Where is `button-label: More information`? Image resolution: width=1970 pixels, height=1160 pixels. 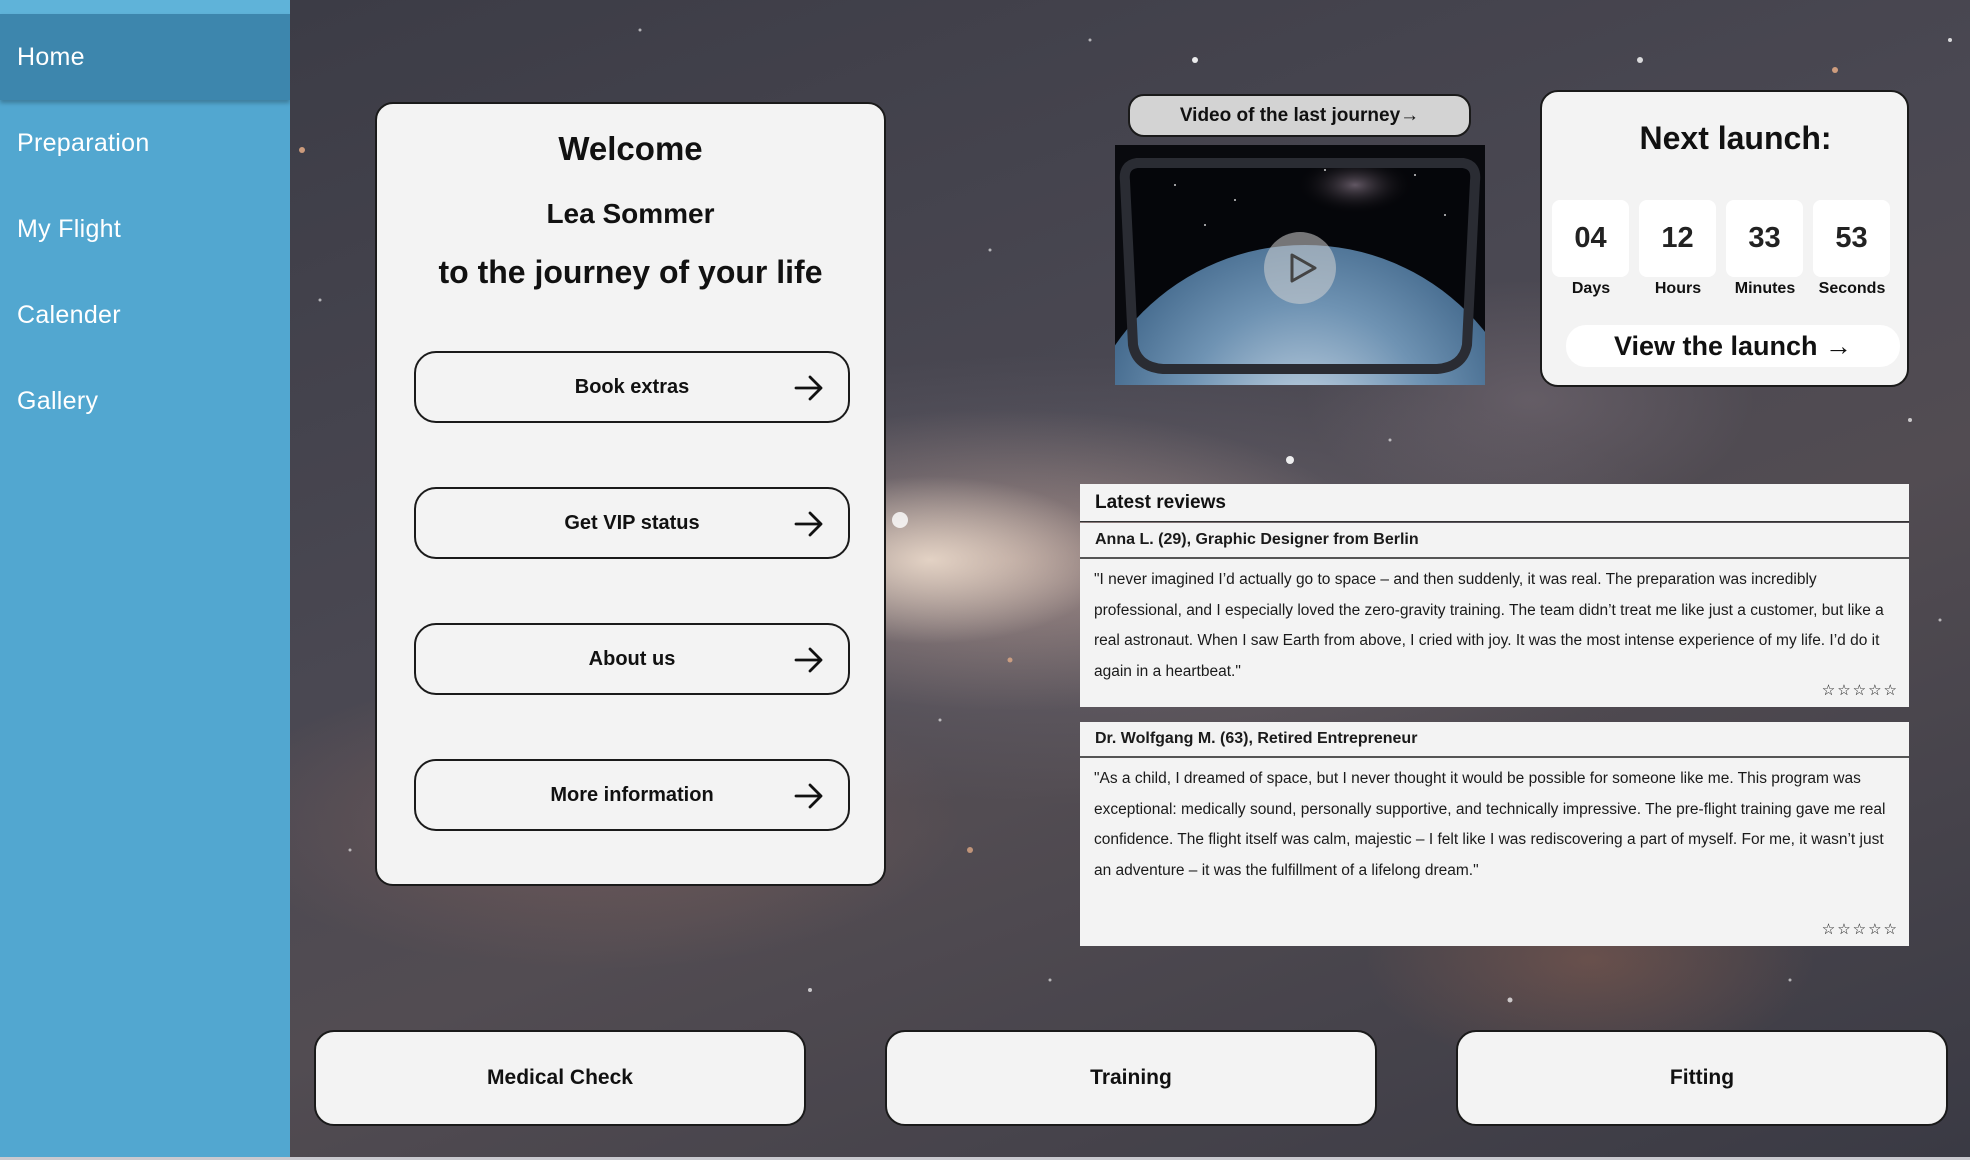 button-label: More information is located at coordinates (632, 794).